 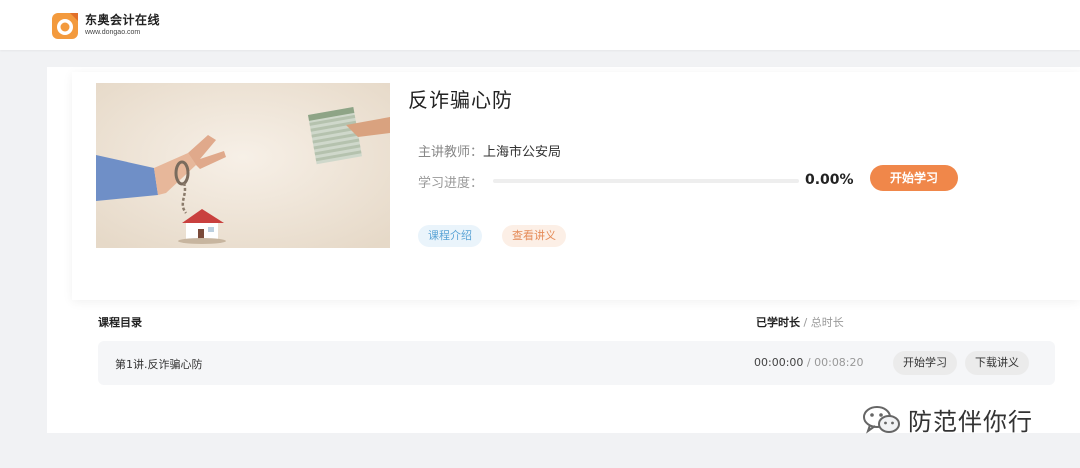 What do you see at coordinates (925, 363) in the screenshot?
I see `lesson-start-button: 开始学习` at bounding box center [925, 363].